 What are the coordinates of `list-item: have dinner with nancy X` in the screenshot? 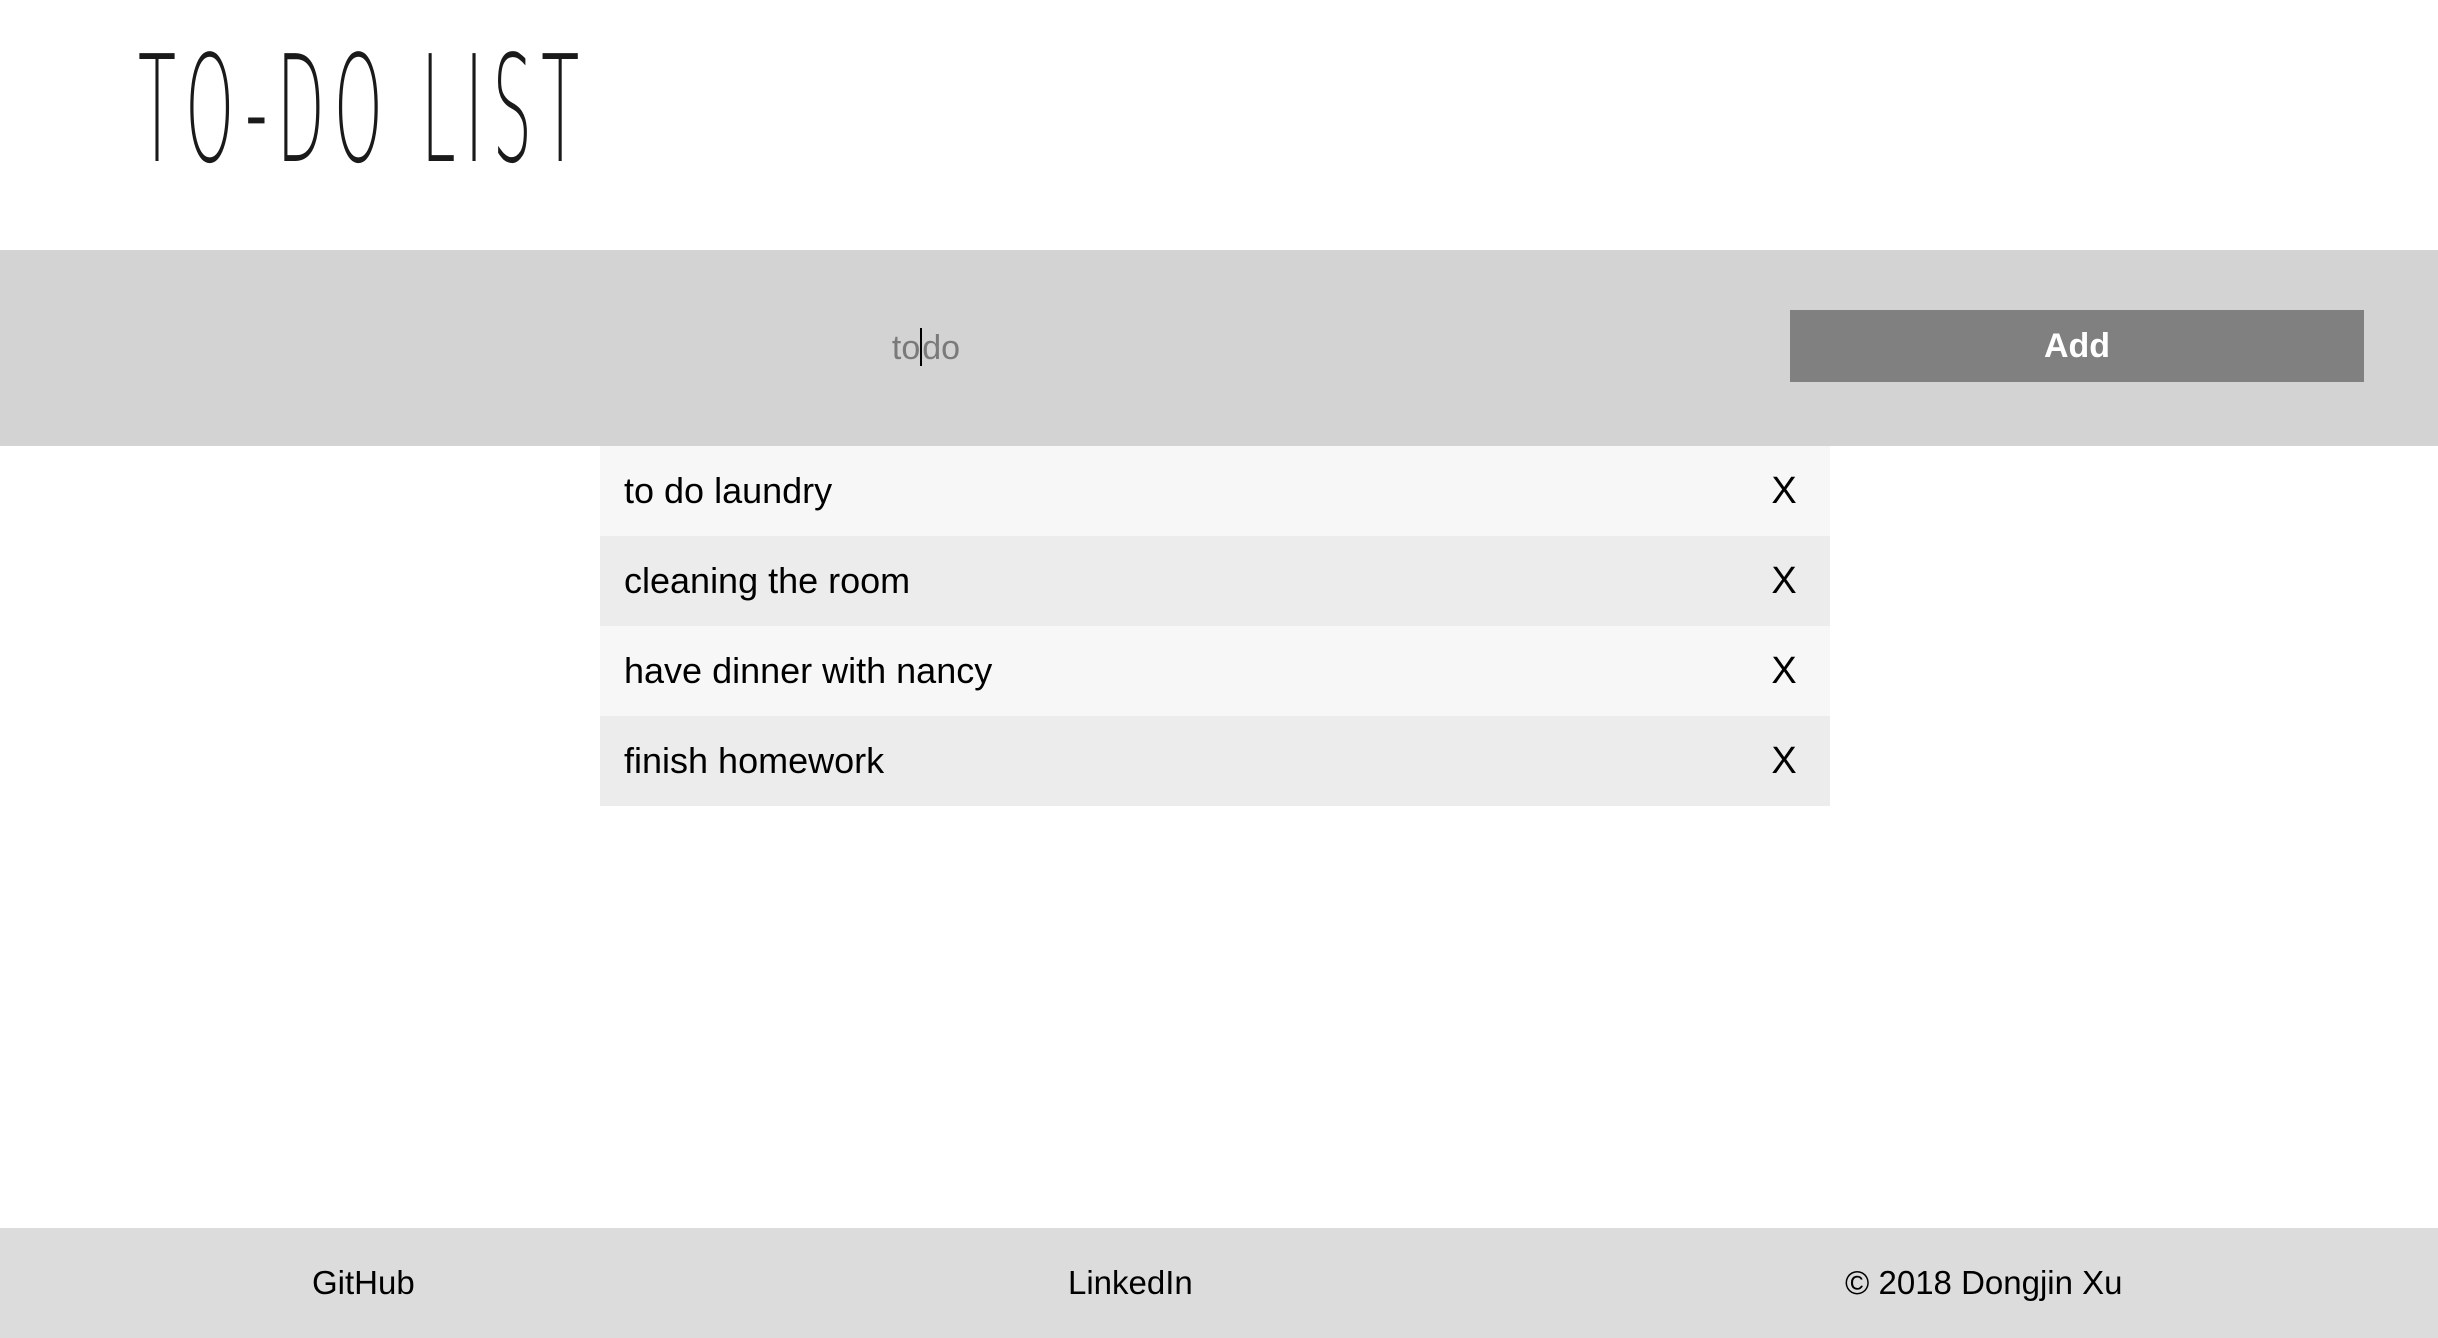 It's located at (1215, 671).